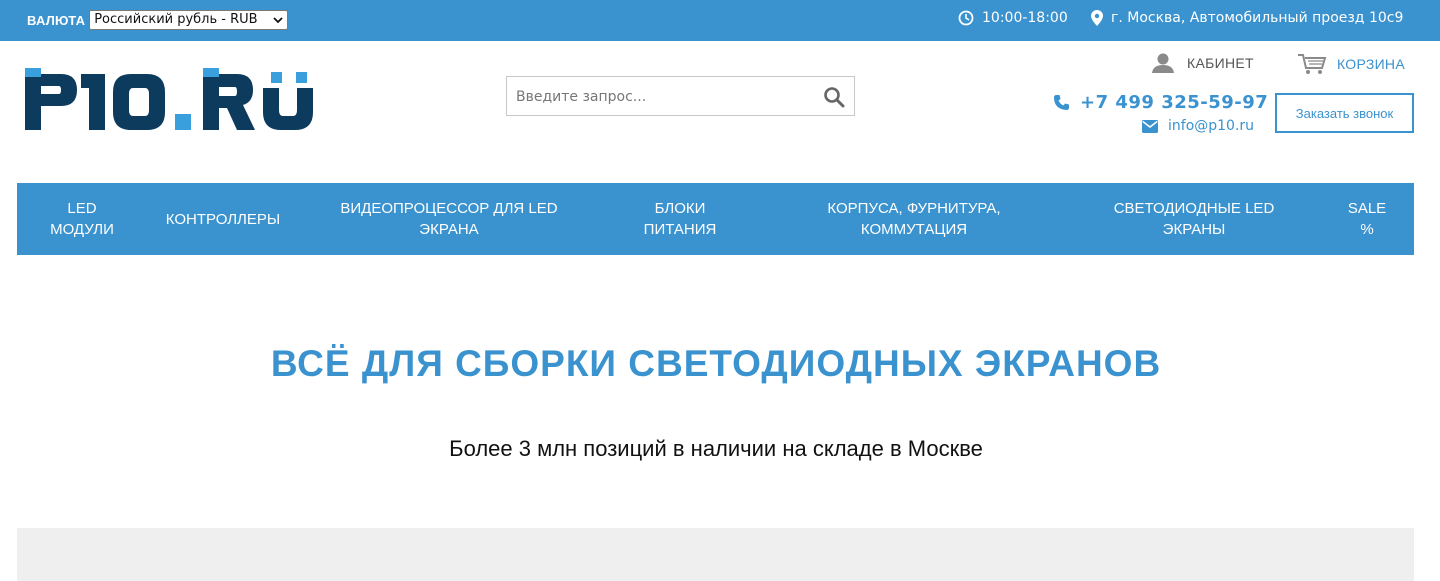 Image resolution: width=1440 pixels, height=581 pixels. I want to click on working-hours: 10:00-18:00, so click(1013, 18).